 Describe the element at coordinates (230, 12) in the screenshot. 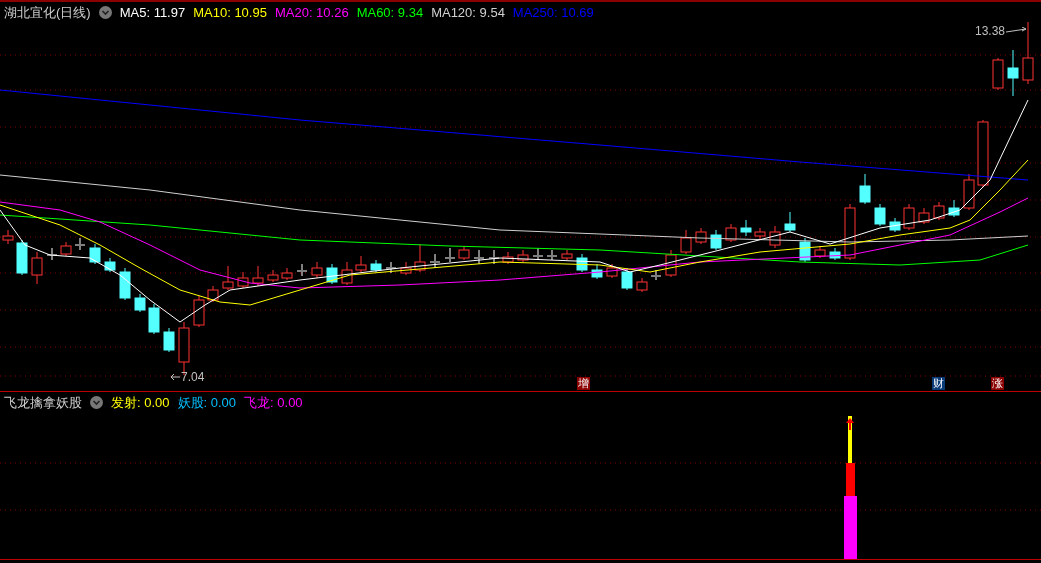

I see `indicator-value: MA10: 10.95` at that location.